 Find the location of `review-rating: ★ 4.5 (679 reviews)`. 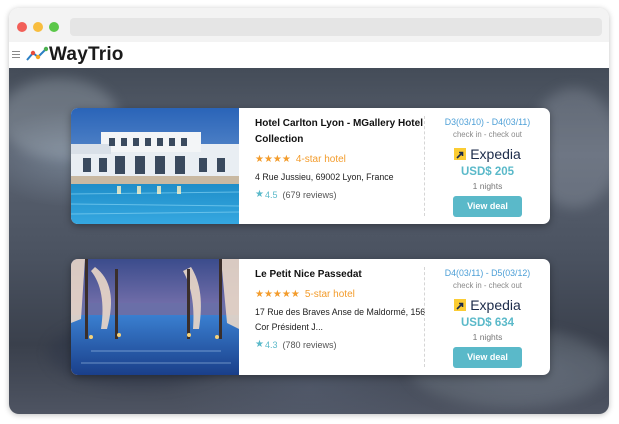

review-rating: ★ 4.5 (679 reviews) is located at coordinates (345, 194).